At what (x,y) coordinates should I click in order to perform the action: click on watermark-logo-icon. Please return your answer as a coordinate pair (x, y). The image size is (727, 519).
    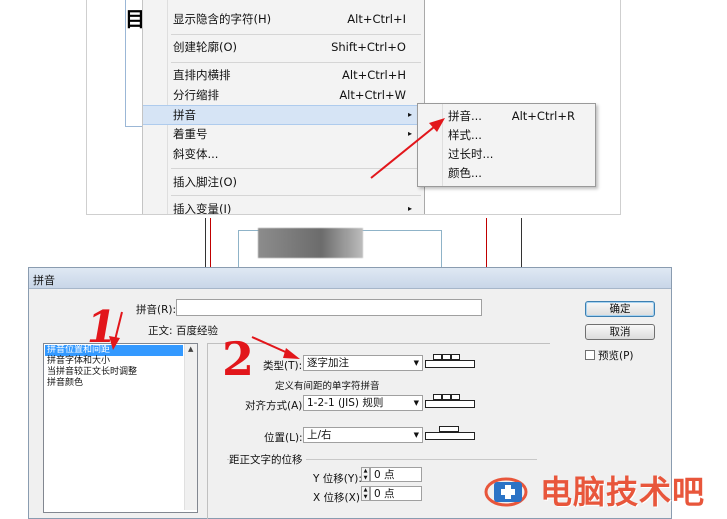
    Looking at the image, I should click on (506, 492).